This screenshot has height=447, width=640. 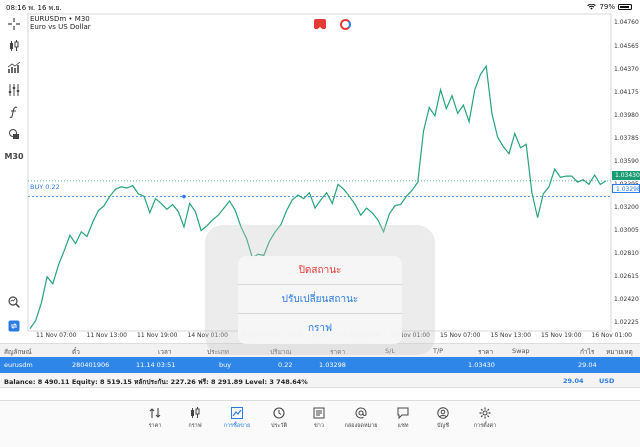 I want to click on close-position-button: ปิดสถานะ, so click(x=320, y=270).